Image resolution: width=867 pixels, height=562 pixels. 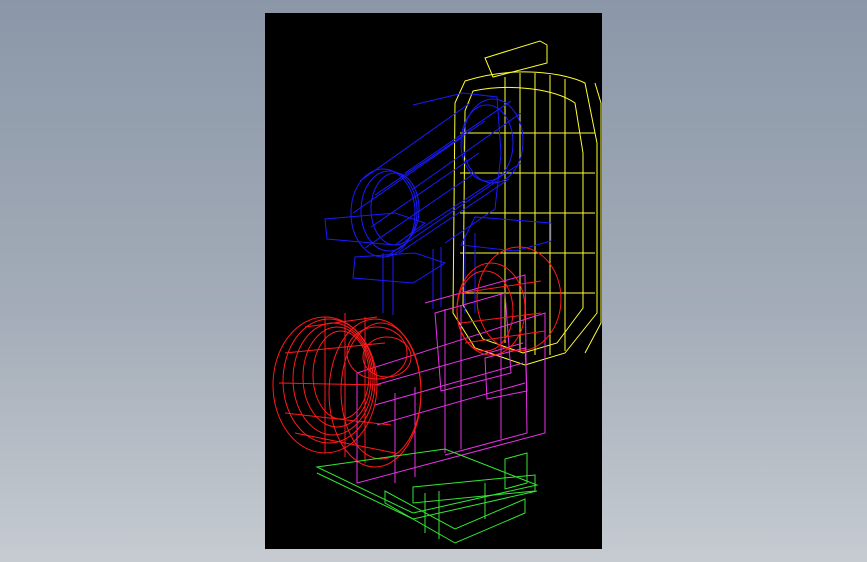 I want to click on belt-guard-wireframe, so click(x=527, y=203).